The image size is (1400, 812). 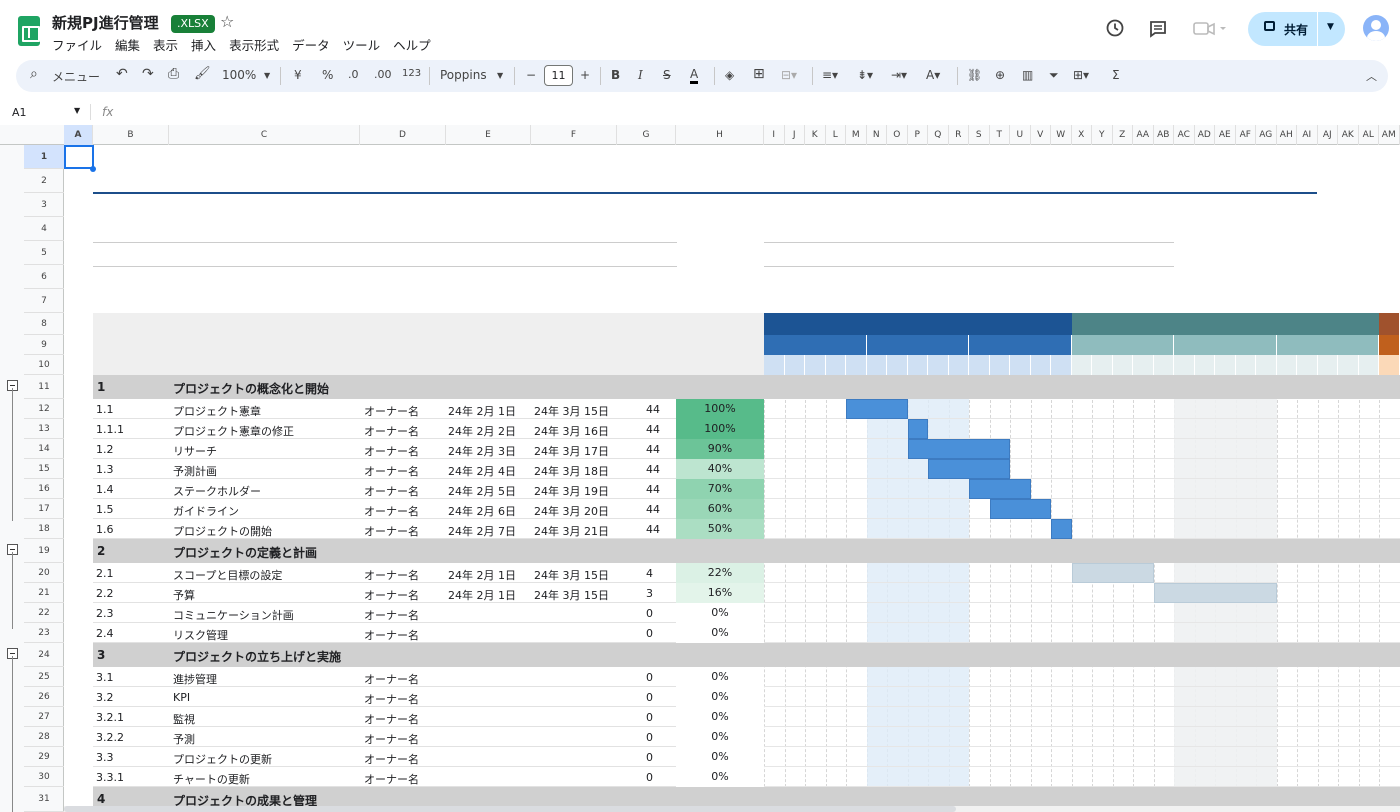 What do you see at coordinates (78, 135) in the screenshot?
I see `column-header: A` at bounding box center [78, 135].